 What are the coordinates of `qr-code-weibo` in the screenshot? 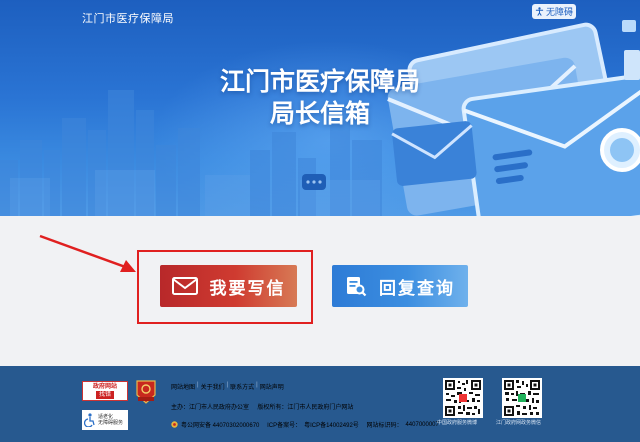 It's located at (463, 398).